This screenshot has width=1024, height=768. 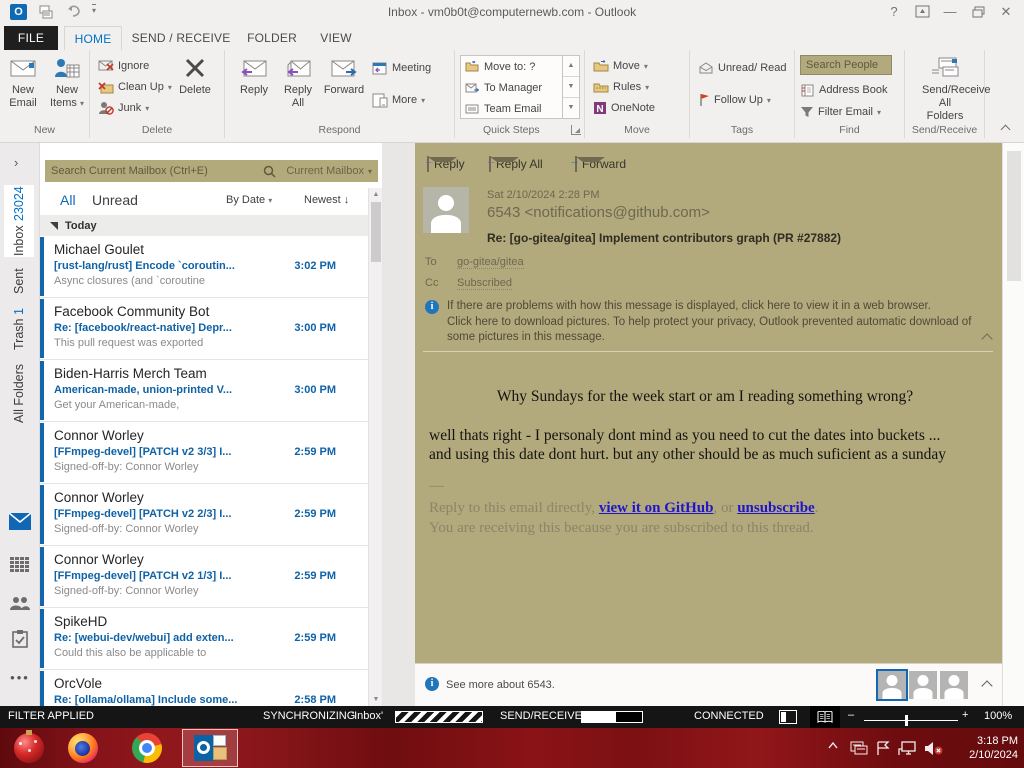 What do you see at coordinates (978, 12) in the screenshot?
I see `restore-button` at bounding box center [978, 12].